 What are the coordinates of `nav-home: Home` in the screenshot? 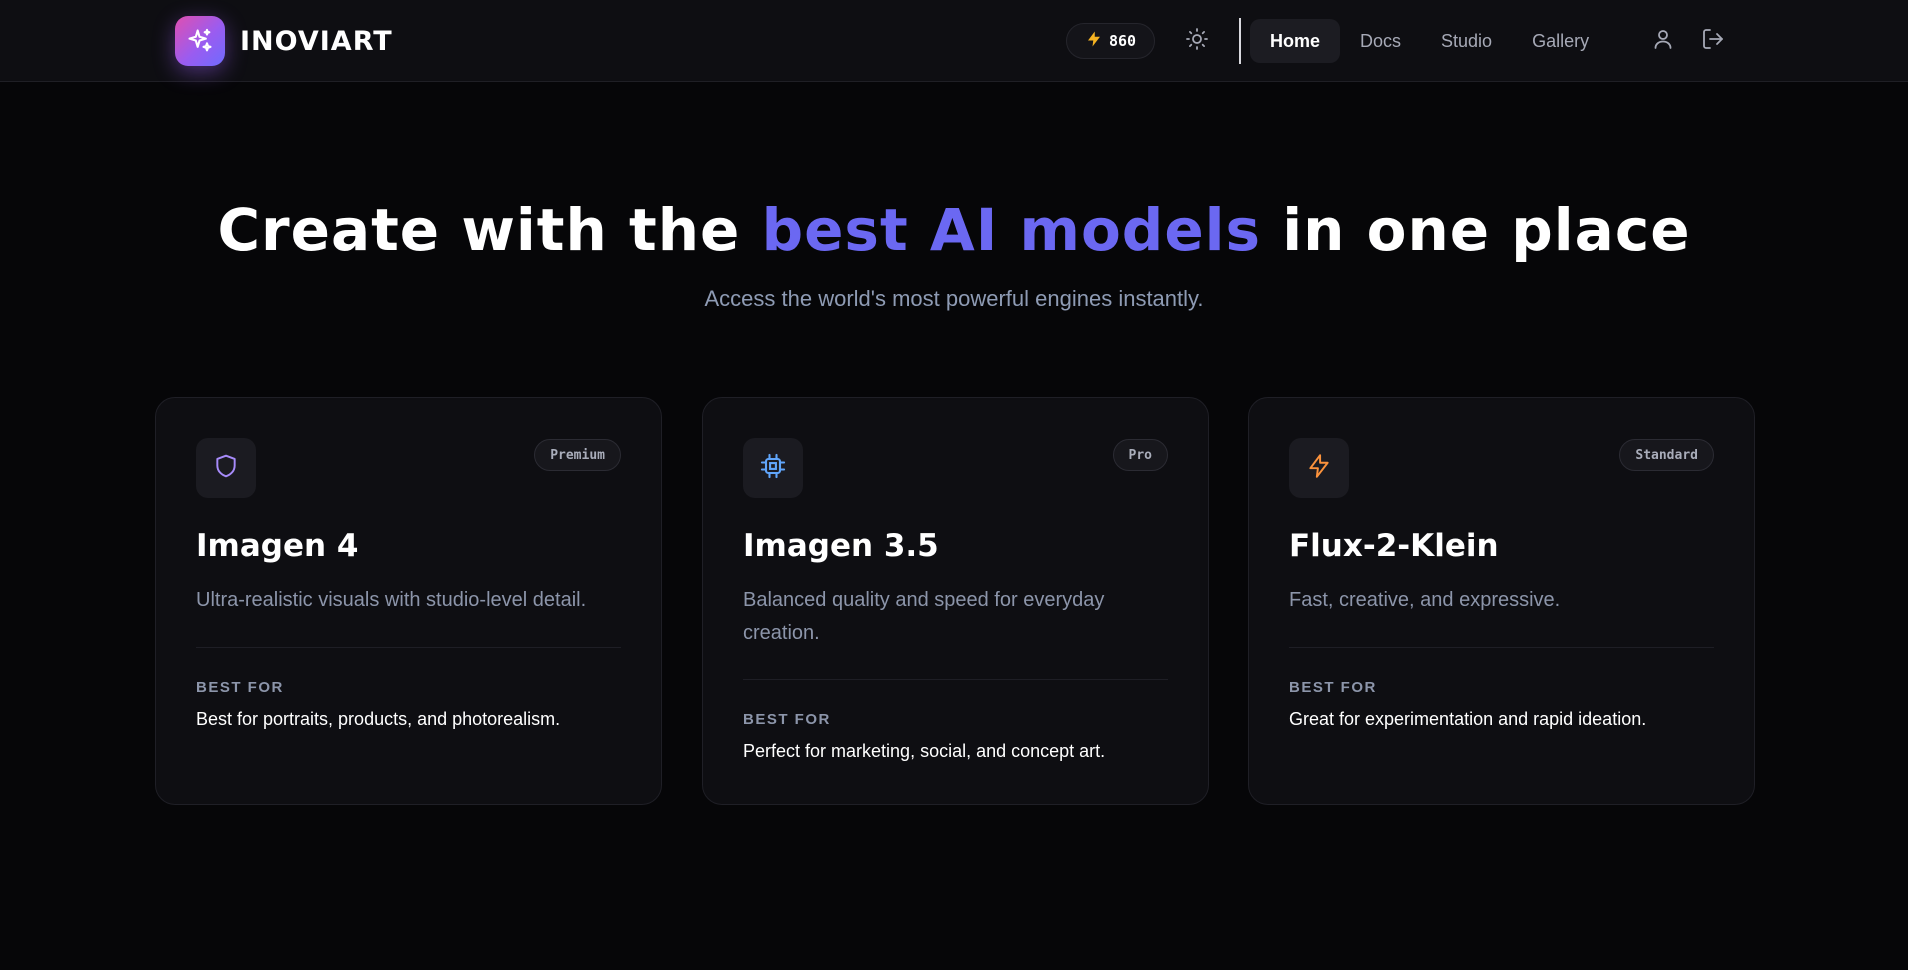 It's located at (1295, 41).